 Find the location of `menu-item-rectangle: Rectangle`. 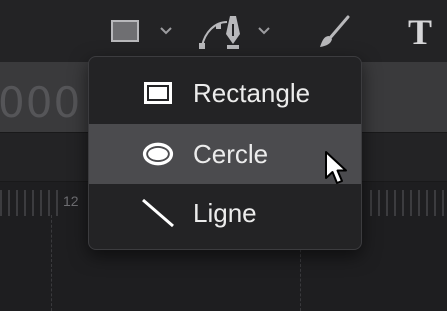

menu-item-rectangle: Rectangle is located at coordinates (225, 93).